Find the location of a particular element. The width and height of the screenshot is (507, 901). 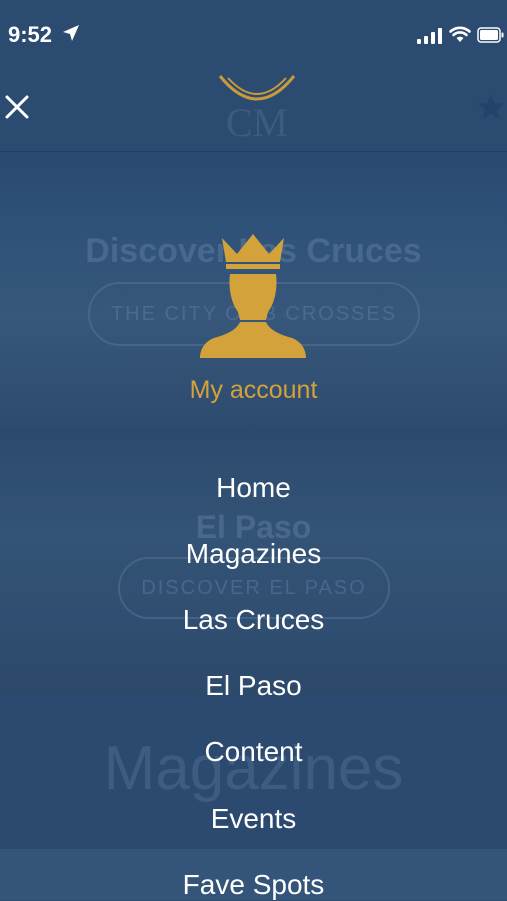

menu-item-events: Events is located at coordinates (253, 819).